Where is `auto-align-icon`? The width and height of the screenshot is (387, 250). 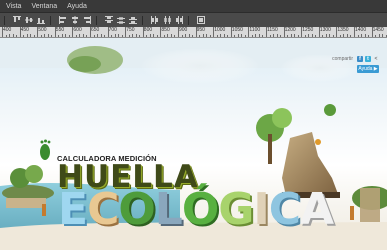
auto-align-icon is located at coordinates (200, 20).